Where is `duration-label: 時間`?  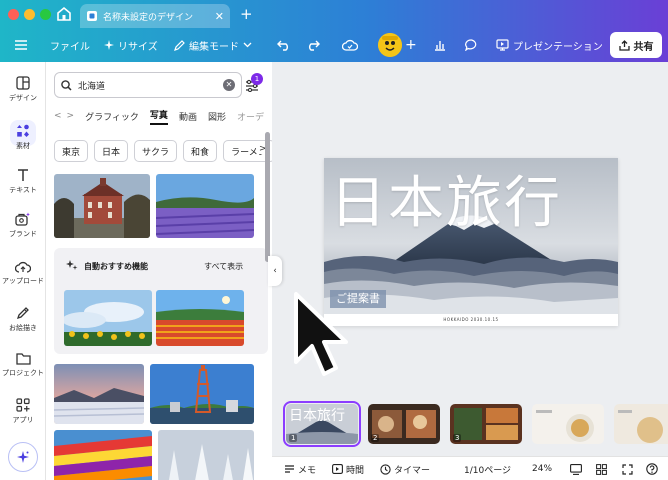 duration-label: 時間 is located at coordinates (355, 470).